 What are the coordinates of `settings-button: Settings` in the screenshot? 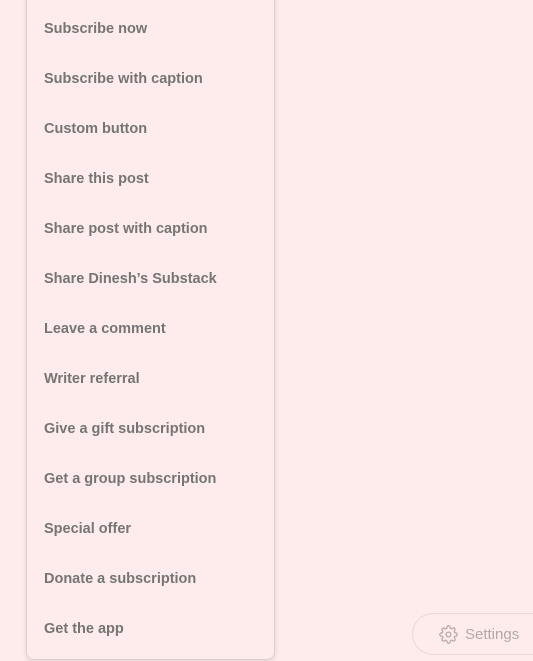 It's located at (472, 634).